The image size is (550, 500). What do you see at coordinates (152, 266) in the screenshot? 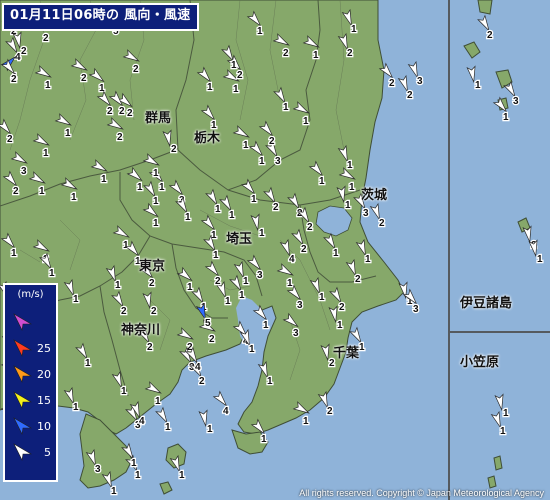
I see `pref-label-tokyo: 東京` at bounding box center [152, 266].